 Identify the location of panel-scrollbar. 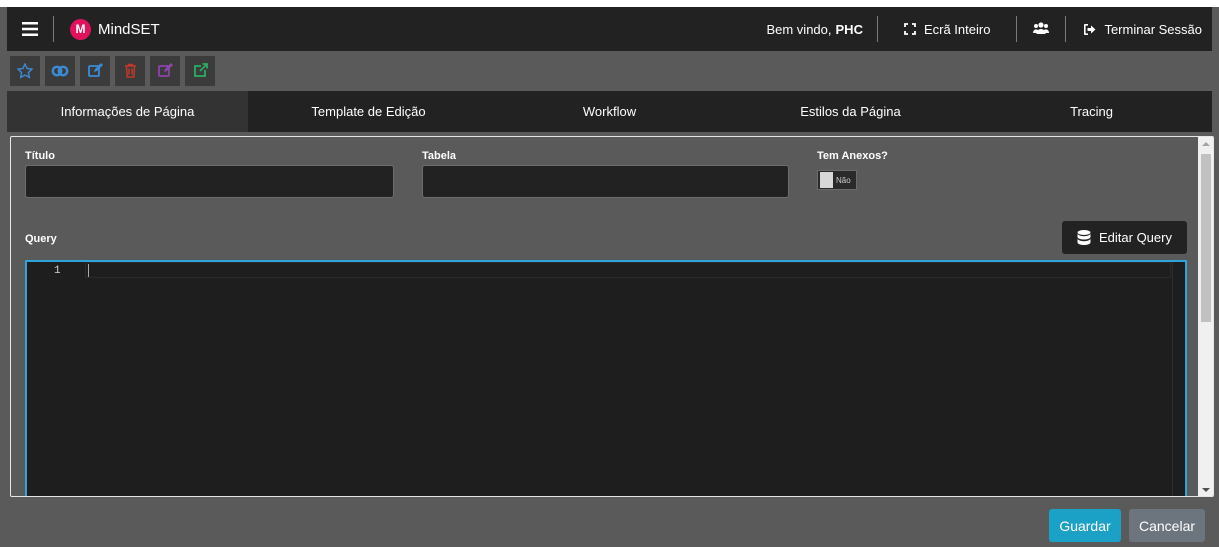
(1205, 316).